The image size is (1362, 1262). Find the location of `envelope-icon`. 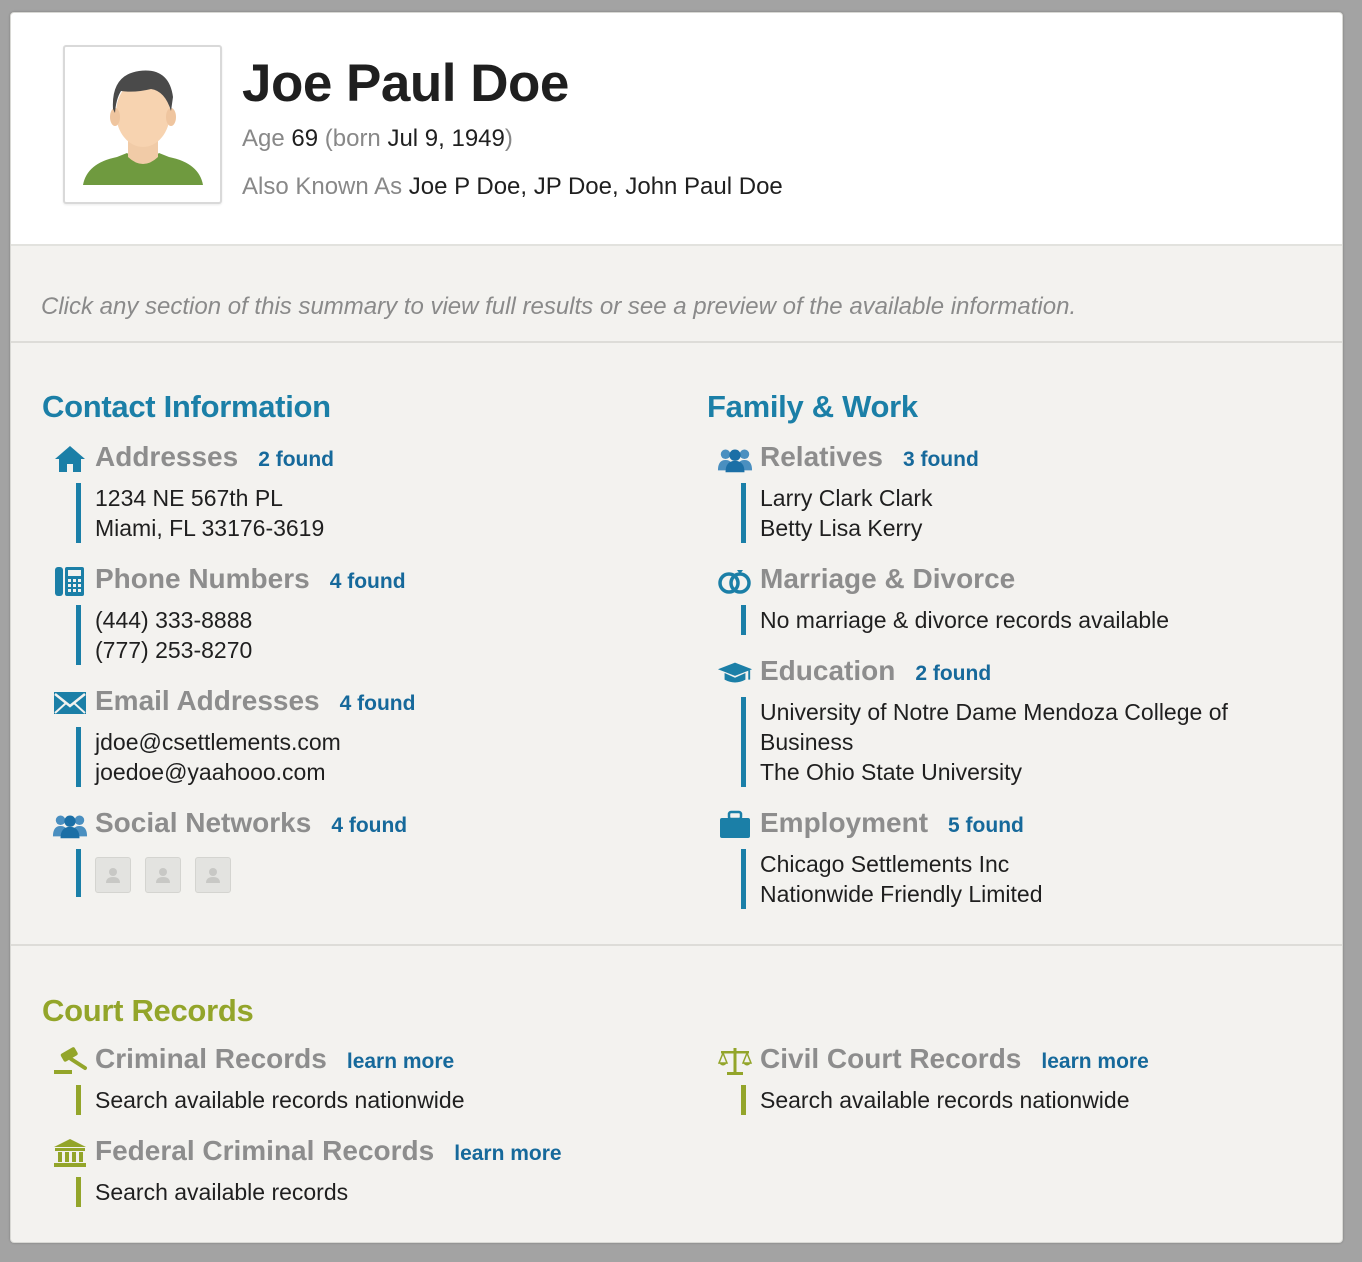

envelope-icon is located at coordinates (70, 703).